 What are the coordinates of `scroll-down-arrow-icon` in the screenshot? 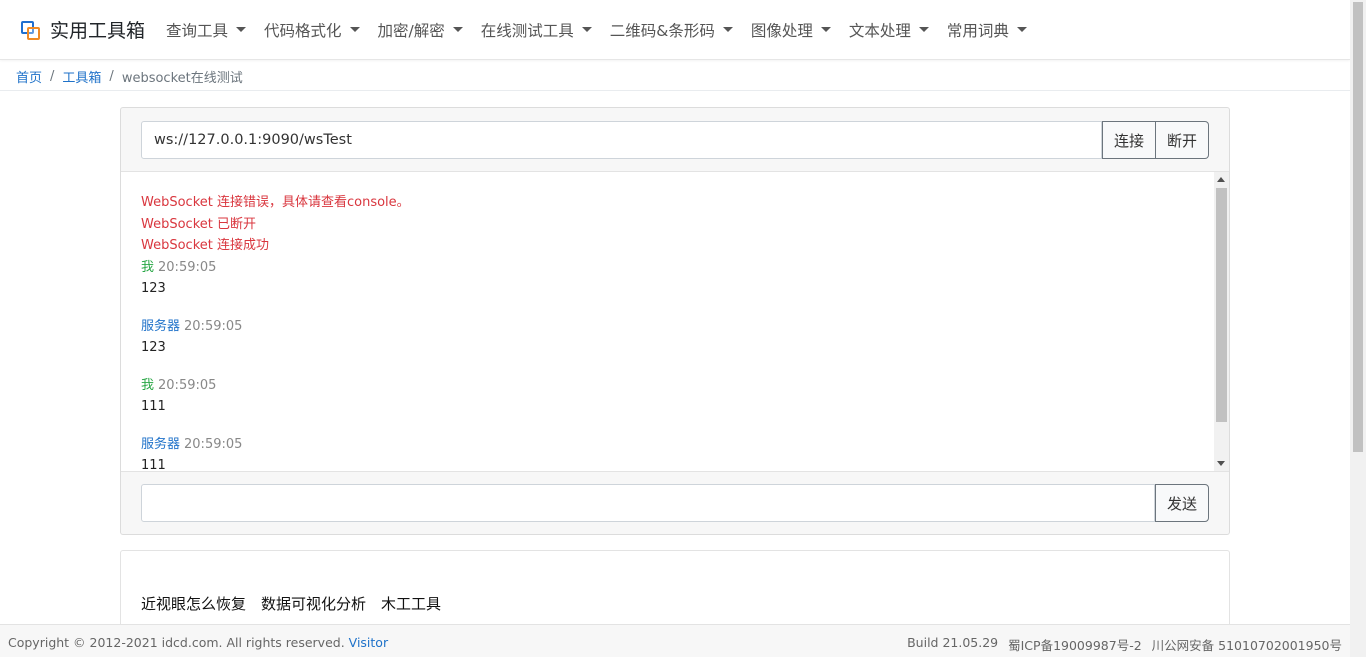 It's located at (1221, 463).